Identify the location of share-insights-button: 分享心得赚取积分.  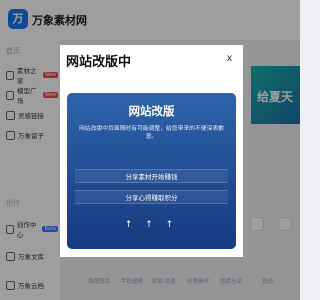
(151, 197).